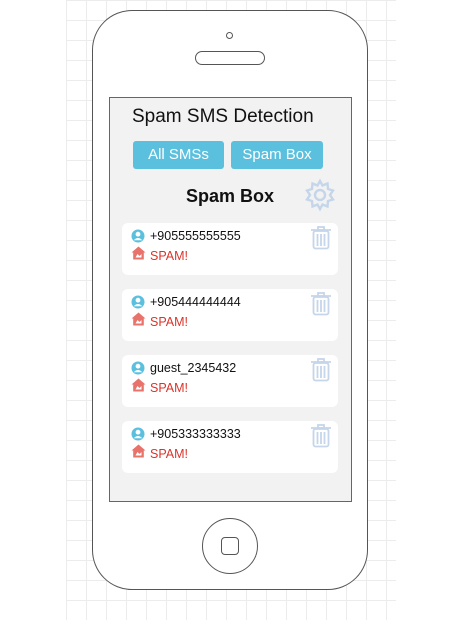 The height and width of the screenshot is (620, 457). I want to click on message-item: +905333333333 SPAM!, so click(230, 447).